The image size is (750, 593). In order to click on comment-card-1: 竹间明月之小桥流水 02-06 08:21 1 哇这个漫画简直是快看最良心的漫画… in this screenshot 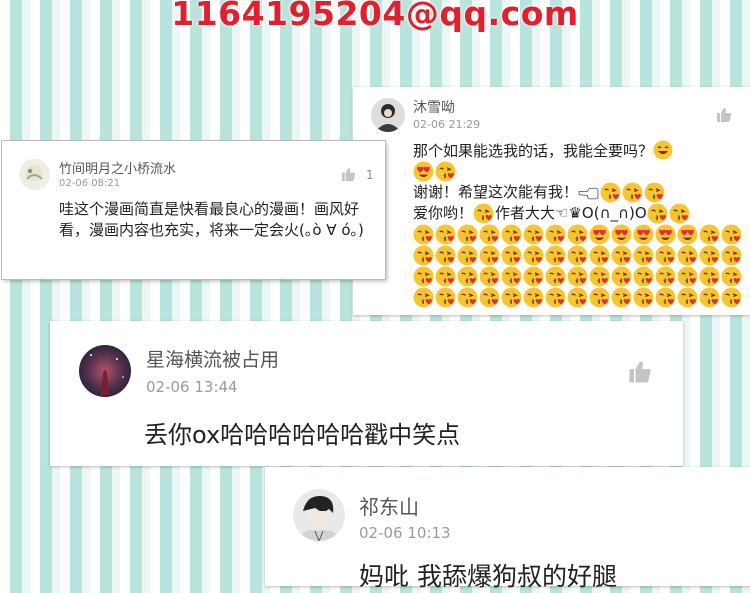, I will do `click(193, 210)`.